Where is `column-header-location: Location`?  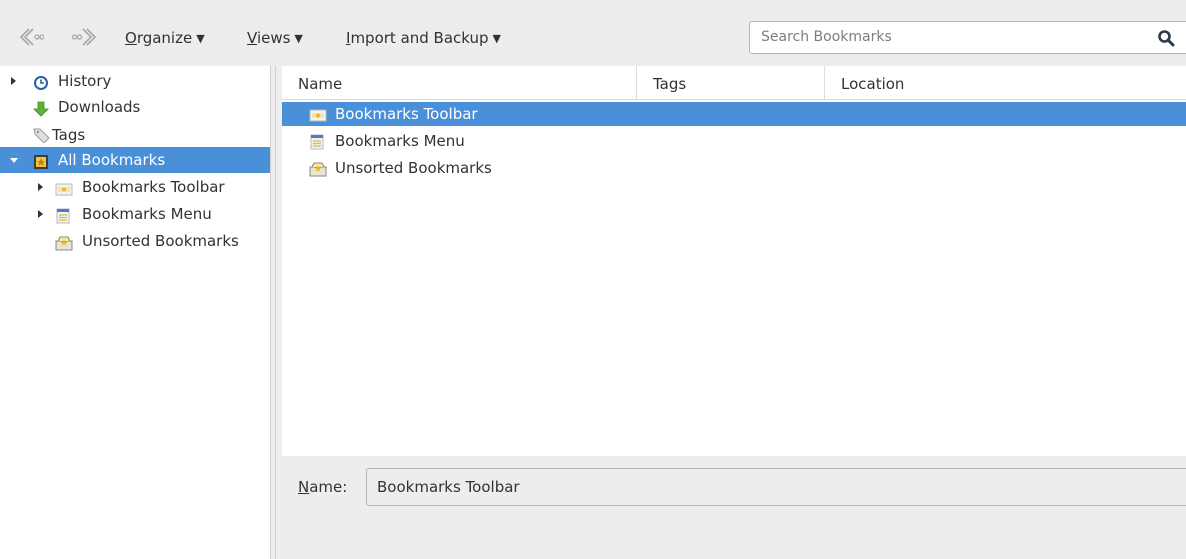 column-header-location: Location is located at coordinates (1005, 82).